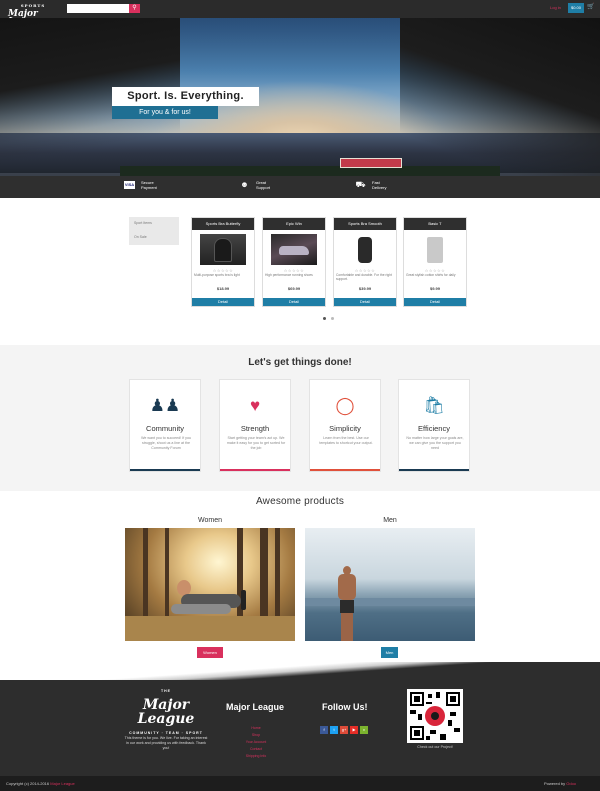 The image size is (600, 791). Describe the element at coordinates (590, 6) in the screenshot. I see `cart-icon: 🛒` at that location.